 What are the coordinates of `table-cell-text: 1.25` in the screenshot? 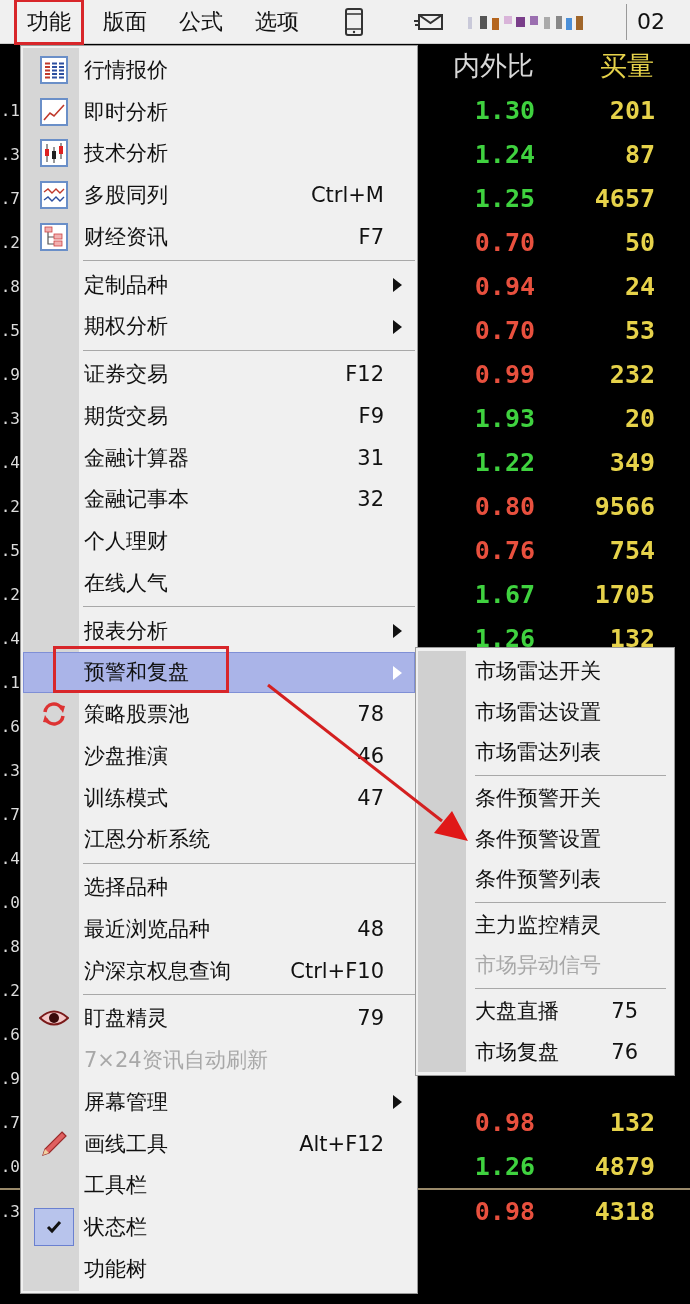 It's located at (504, 198).